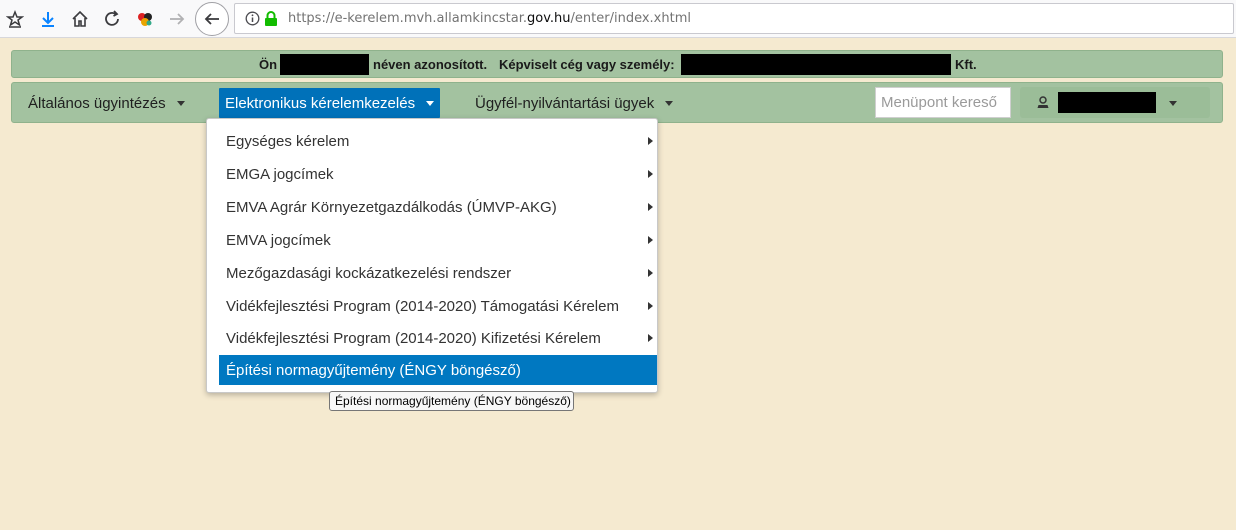 This screenshot has height=530, width=1236. What do you see at coordinates (438, 141) in the screenshot?
I see `dropdown-item-unified-application: Egységes kérelem` at bounding box center [438, 141].